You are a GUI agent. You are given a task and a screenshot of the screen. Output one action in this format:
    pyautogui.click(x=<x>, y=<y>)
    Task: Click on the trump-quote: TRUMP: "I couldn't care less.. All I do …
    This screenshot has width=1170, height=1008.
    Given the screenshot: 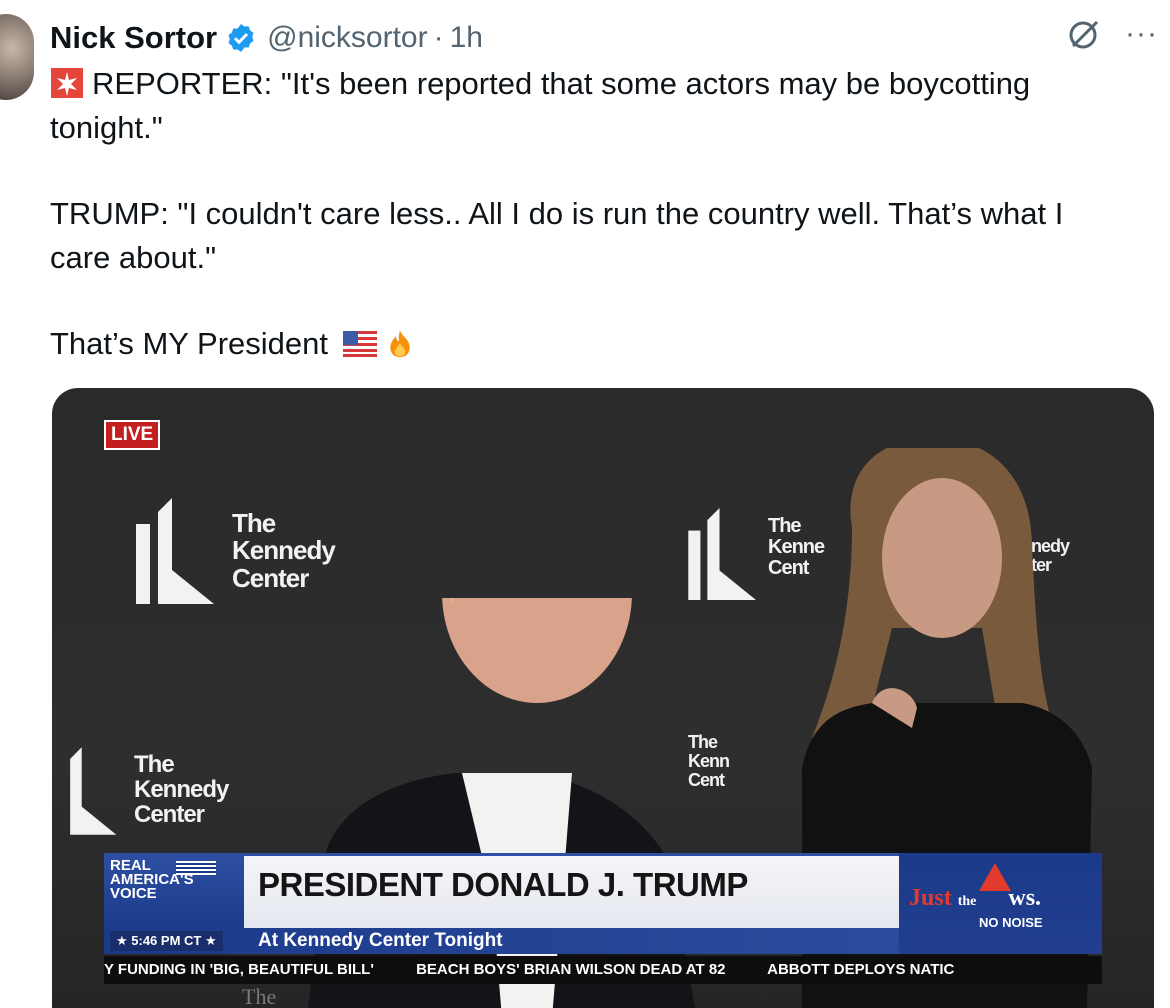 What is the action you would take?
    pyautogui.click(x=557, y=235)
    